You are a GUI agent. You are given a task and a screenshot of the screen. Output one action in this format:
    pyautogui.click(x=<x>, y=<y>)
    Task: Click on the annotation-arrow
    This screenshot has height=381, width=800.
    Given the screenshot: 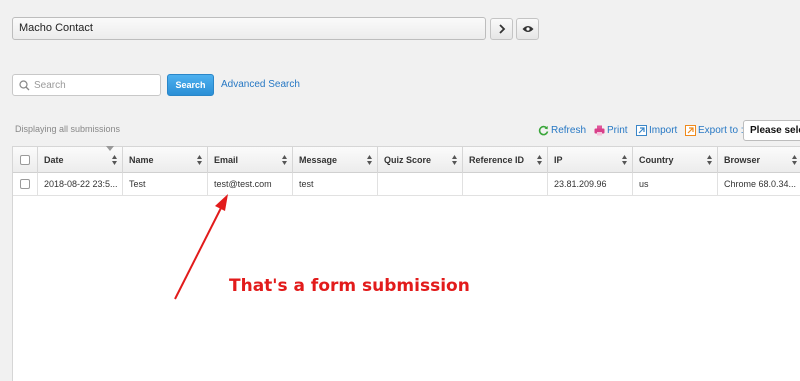 What is the action you would take?
    pyautogui.click(x=201, y=247)
    